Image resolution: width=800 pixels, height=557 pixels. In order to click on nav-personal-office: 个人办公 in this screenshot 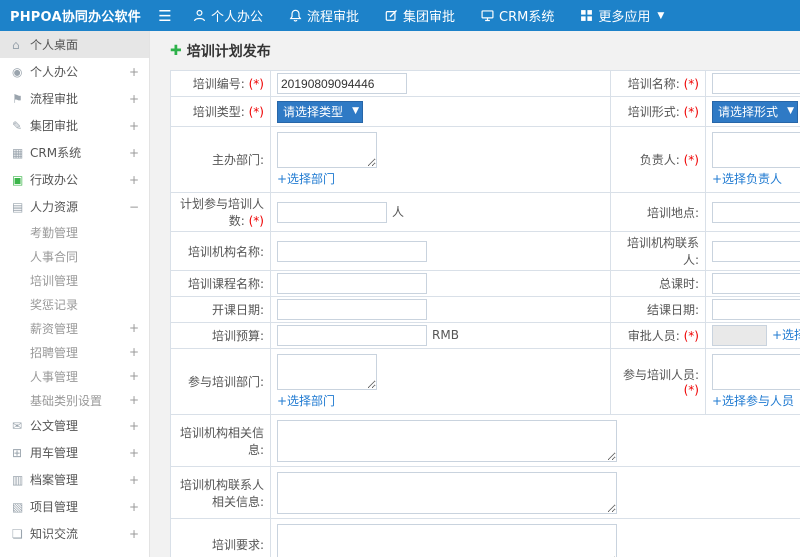, I will do `click(228, 15)`.